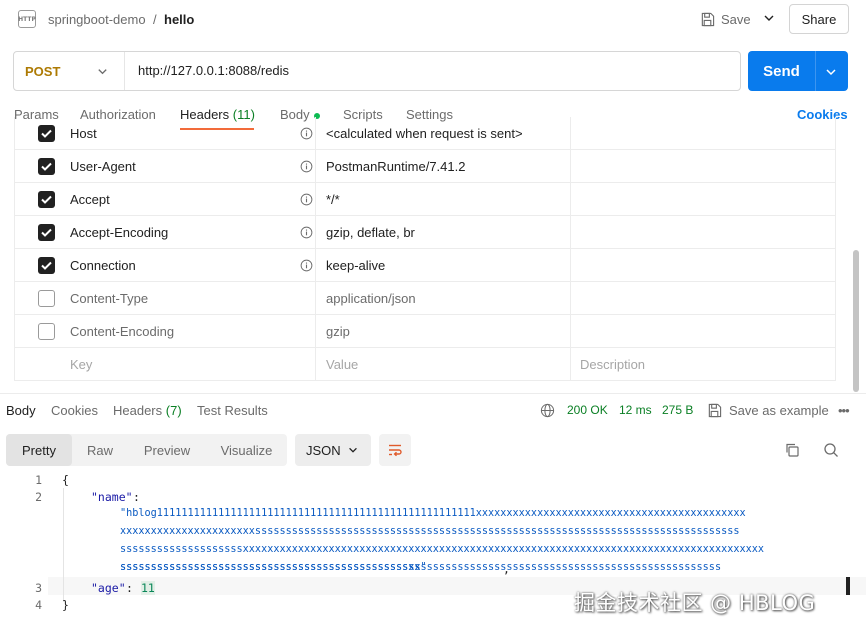 This screenshot has width=866, height=633. What do you see at coordinates (97, 19) in the screenshot?
I see `breadcrumb-collection: springboot-demo` at bounding box center [97, 19].